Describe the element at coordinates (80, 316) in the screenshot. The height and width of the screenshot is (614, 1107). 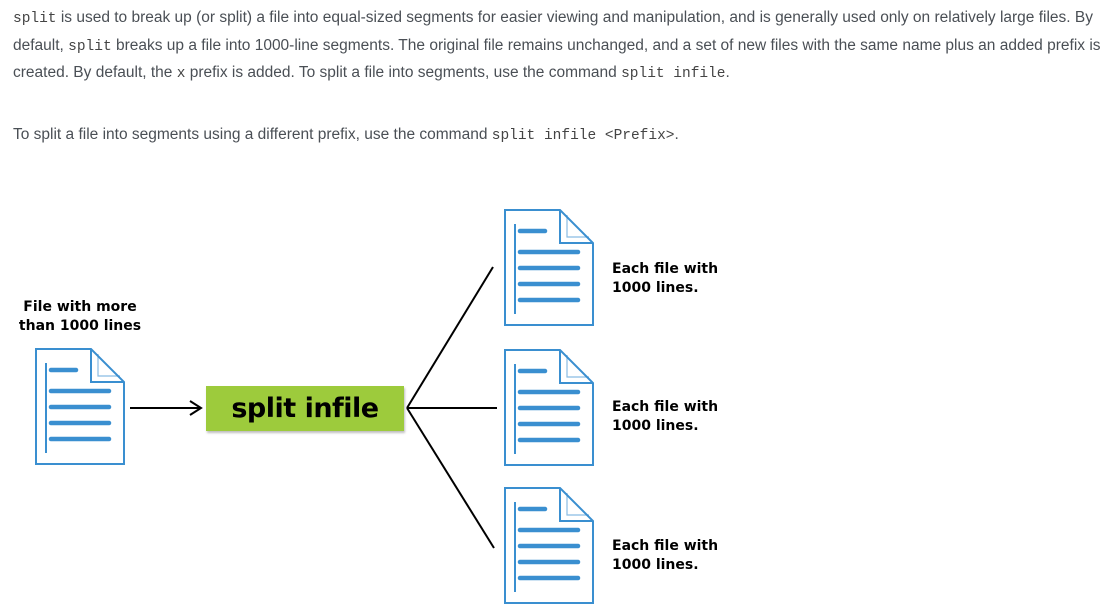
I see `source-file-label: File with more than 1000 lines` at that location.